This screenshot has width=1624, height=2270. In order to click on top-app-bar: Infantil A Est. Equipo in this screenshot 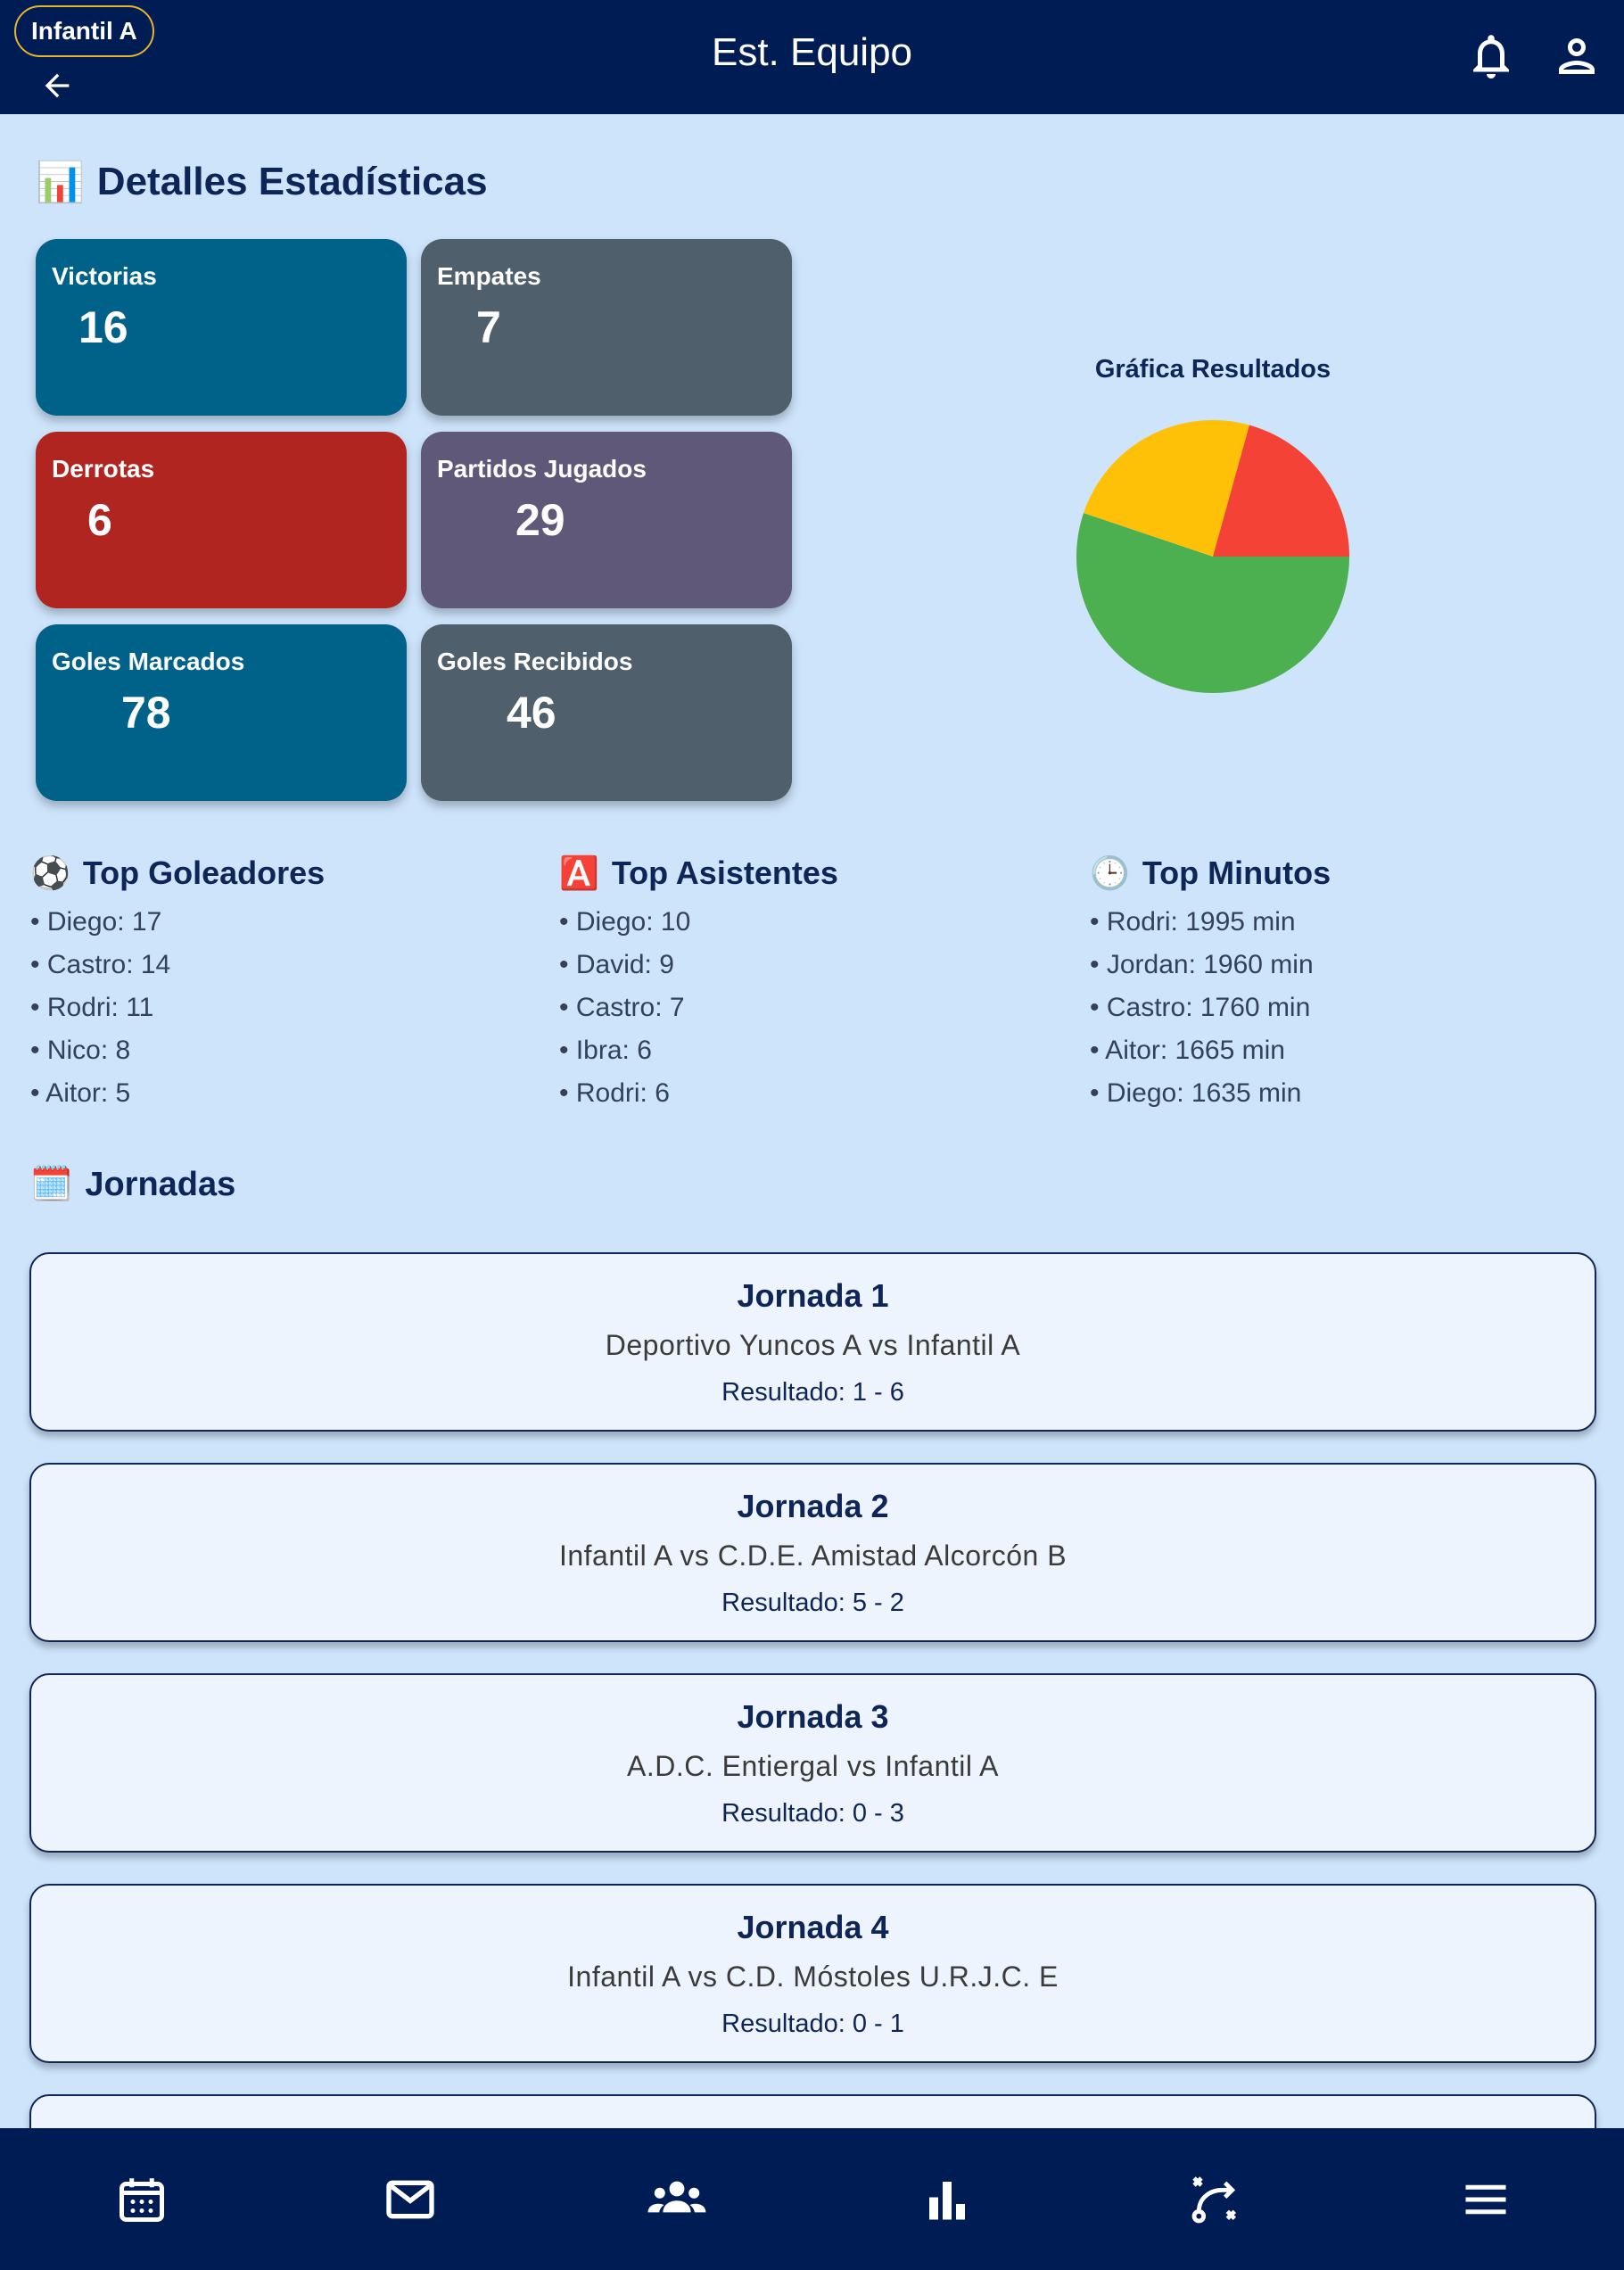, I will do `click(812, 57)`.